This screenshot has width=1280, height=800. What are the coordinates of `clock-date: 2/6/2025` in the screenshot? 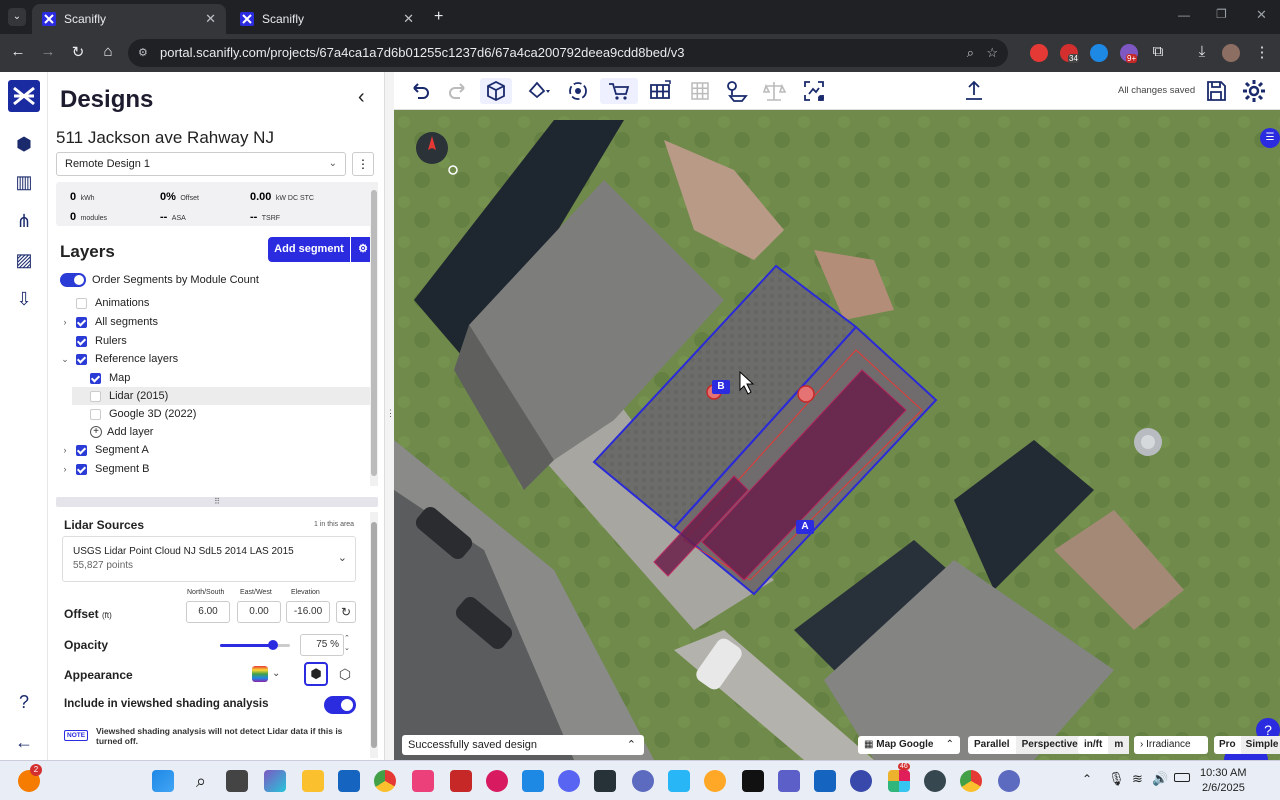 It's located at (1223, 788).